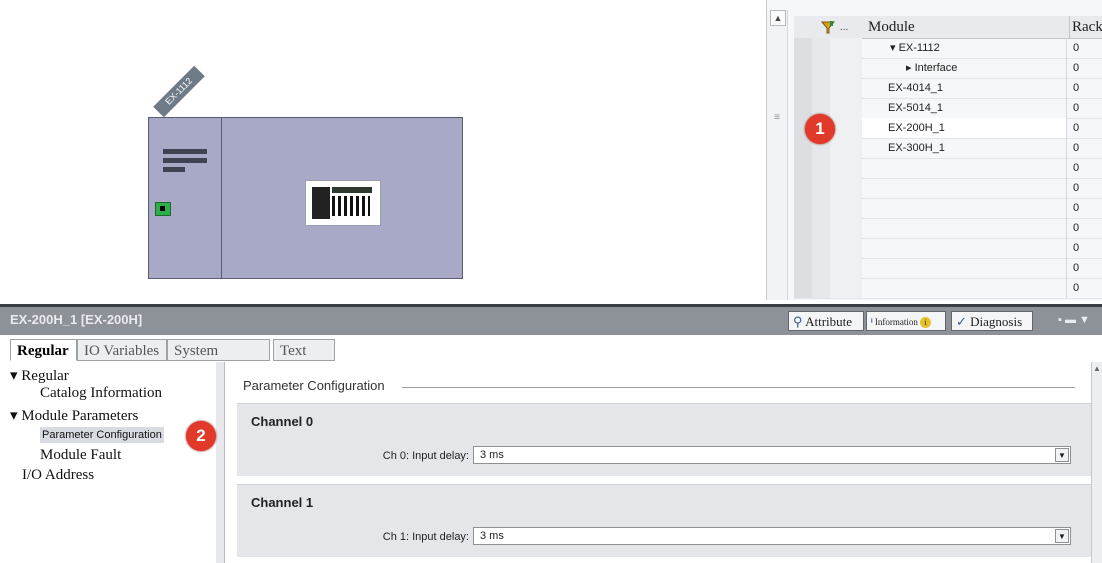 The image size is (1102, 563). I want to click on step-badge-2: 2, so click(201, 436).